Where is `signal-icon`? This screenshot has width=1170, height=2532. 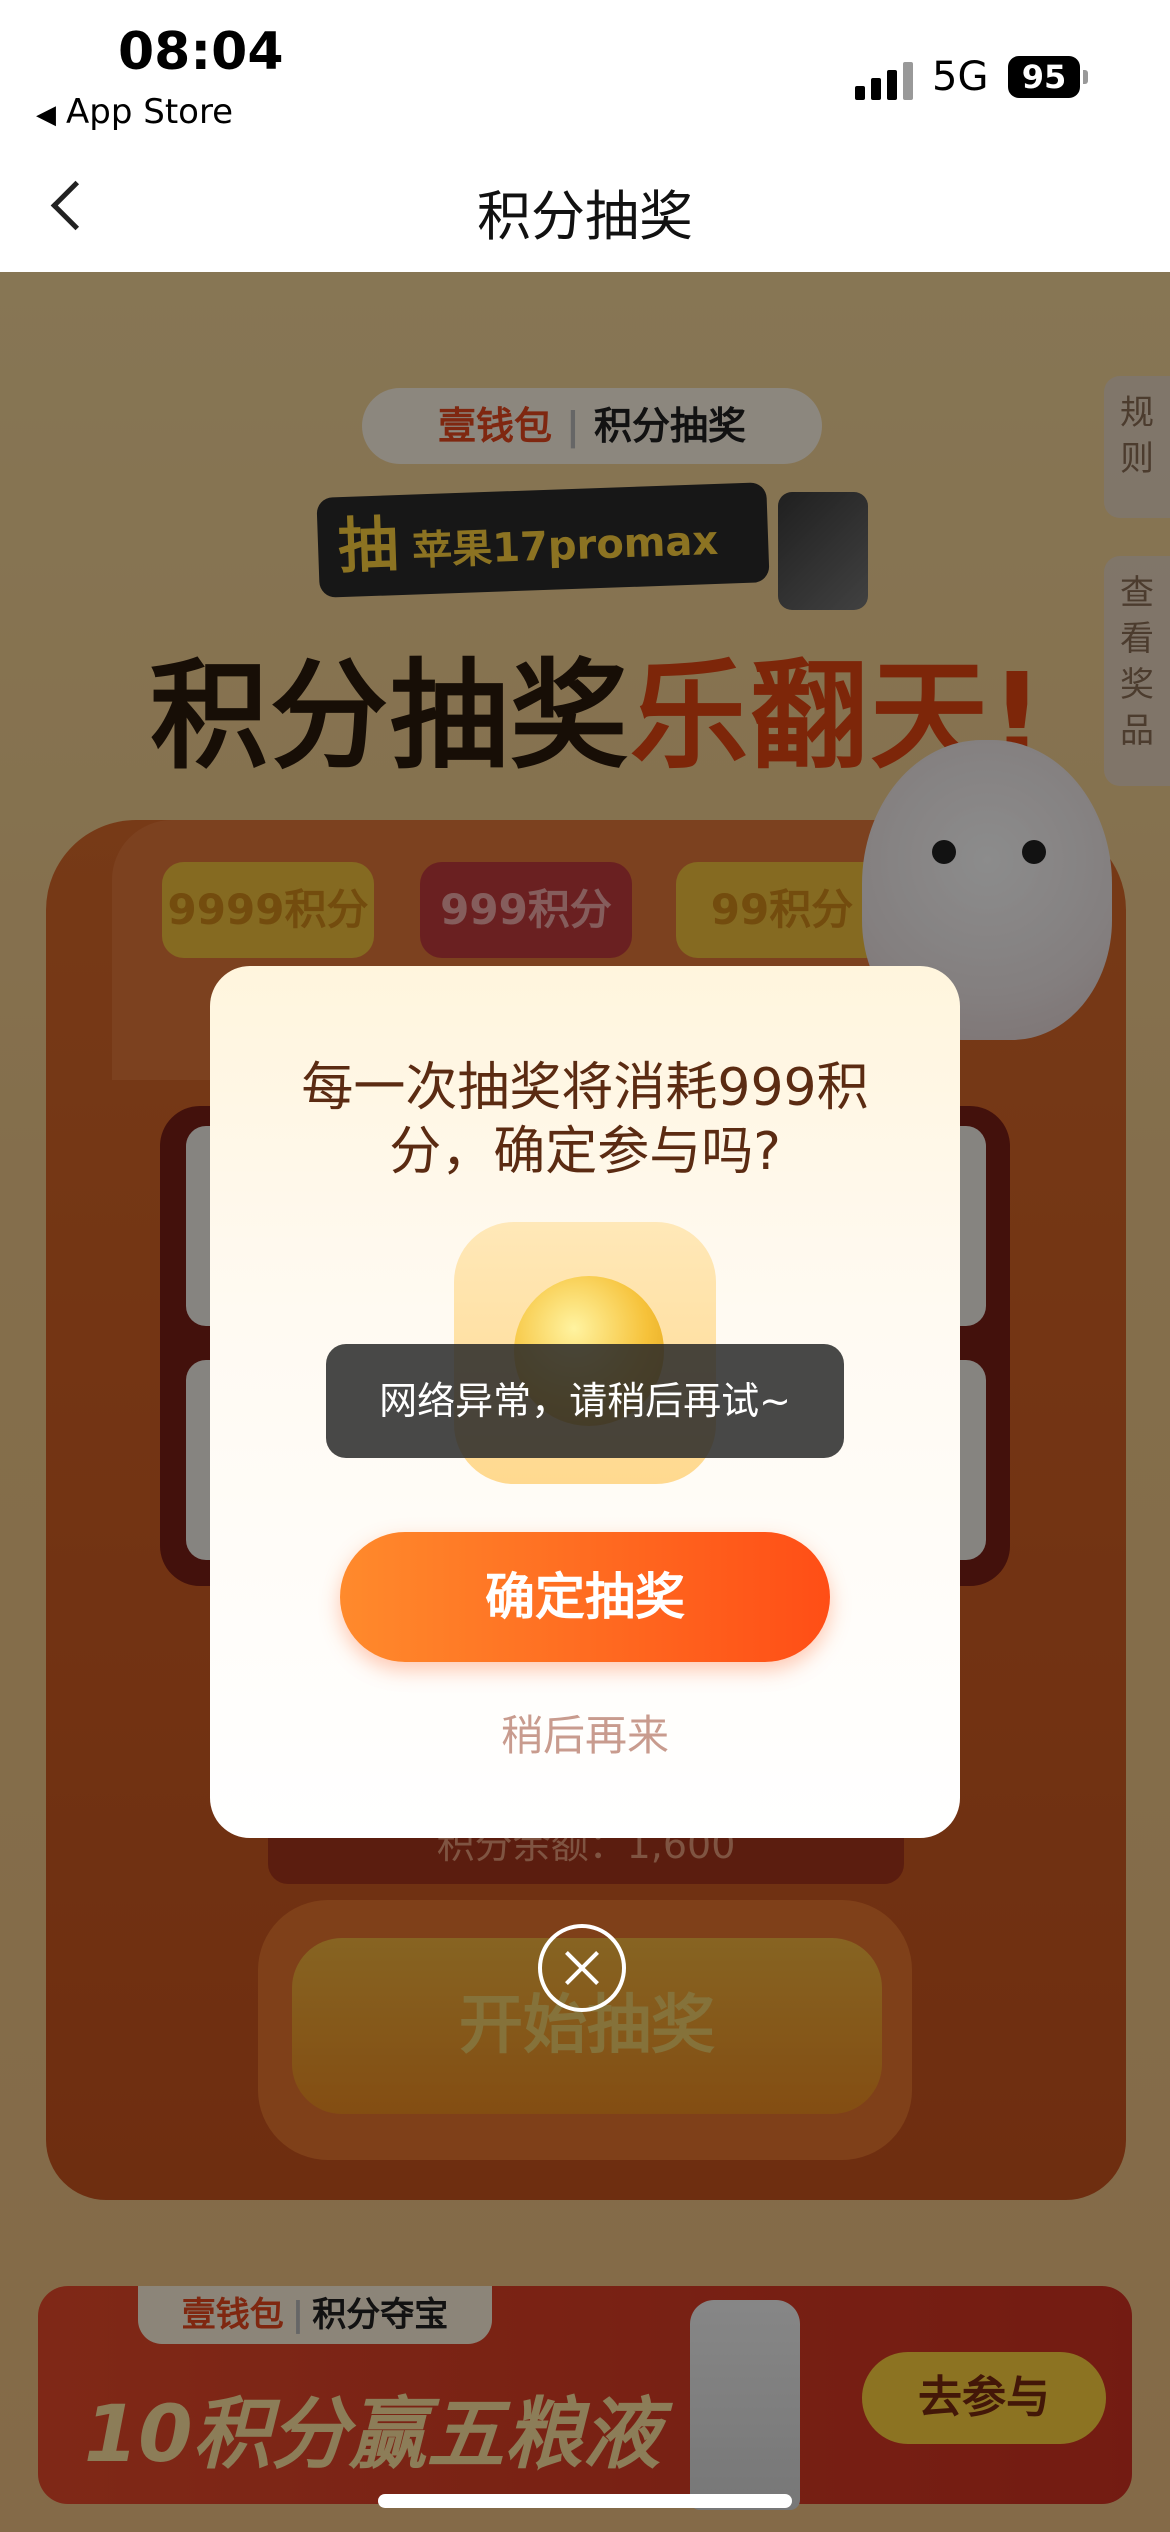 signal-icon is located at coordinates (884, 80).